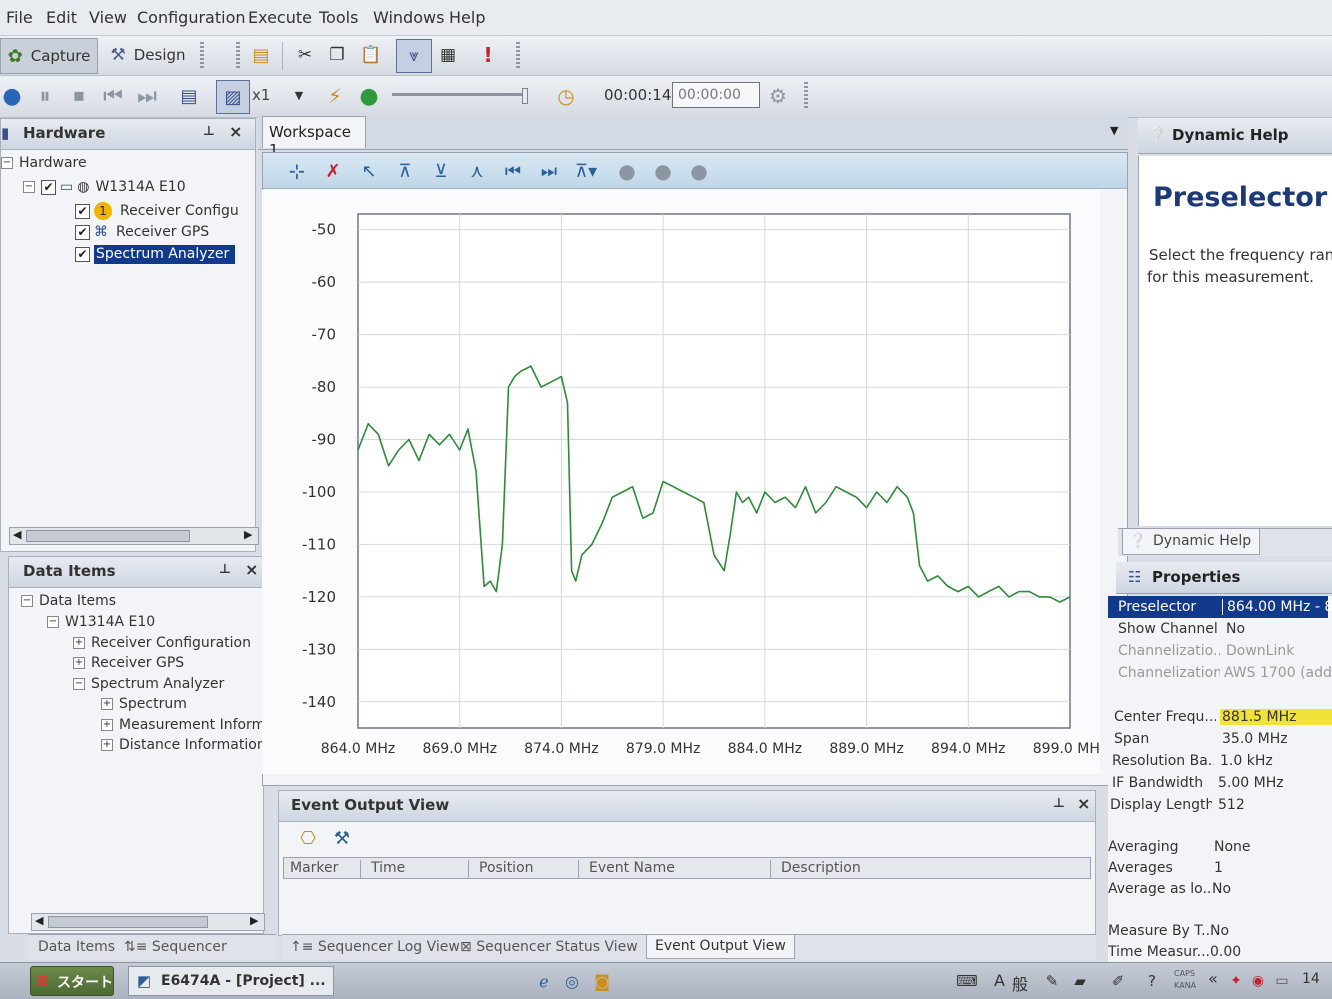 The height and width of the screenshot is (999, 1332). What do you see at coordinates (467, 17) in the screenshot?
I see `menu-help: Help` at bounding box center [467, 17].